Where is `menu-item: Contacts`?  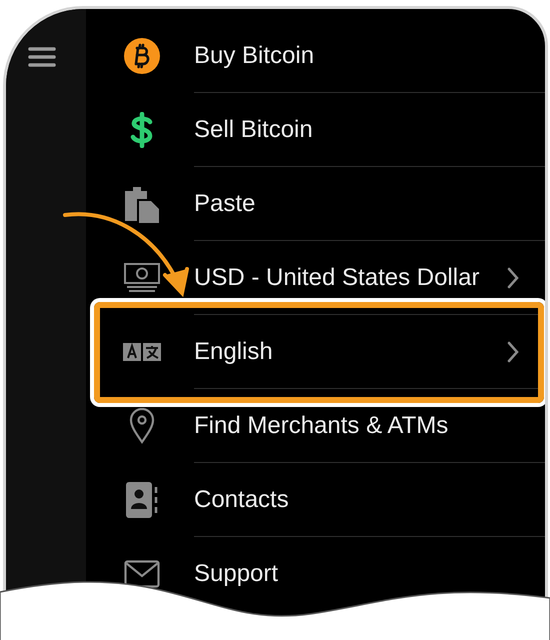 menu-item: Contacts is located at coordinates (241, 500).